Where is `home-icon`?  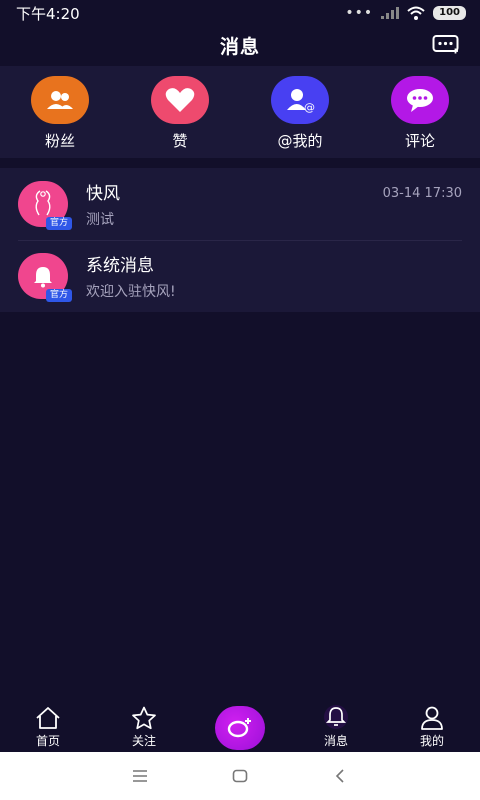 home-icon is located at coordinates (48, 718).